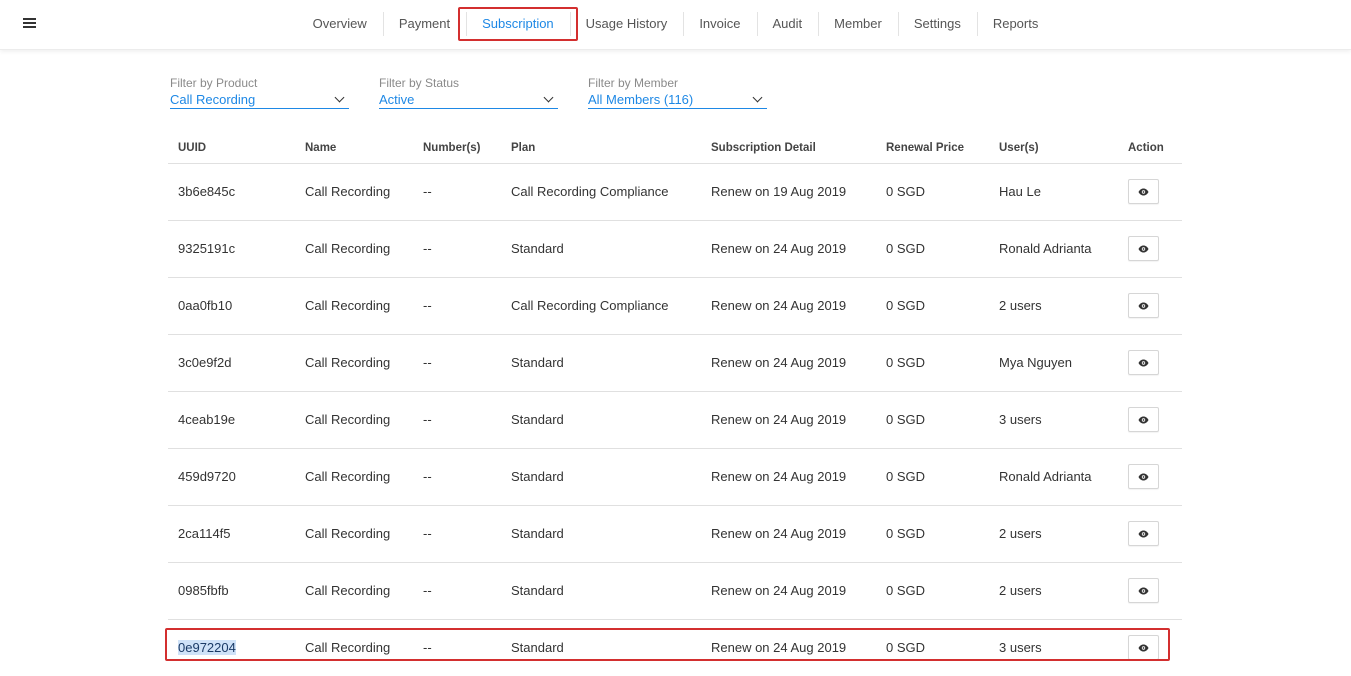  What do you see at coordinates (207, 419) in the screenshot?
I see `uuid-text: 4ceab19e` at bounding box center [207, 419].